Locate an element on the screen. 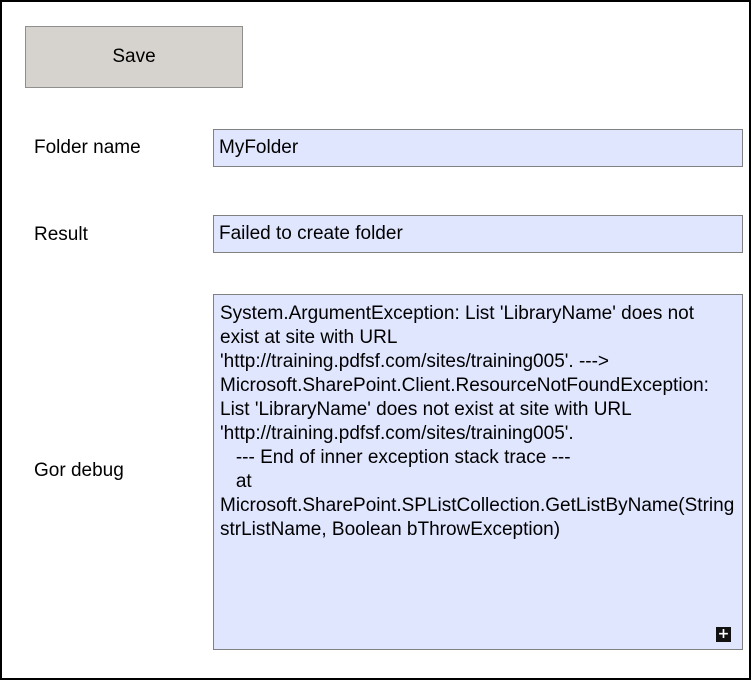 Image resolution: width=755 pixels, height=680 pixels. result-label: Result is located at coordinates (61, 234).